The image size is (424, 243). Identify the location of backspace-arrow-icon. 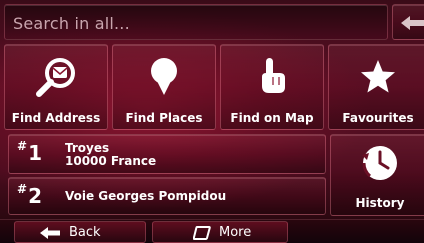
(412, 23).